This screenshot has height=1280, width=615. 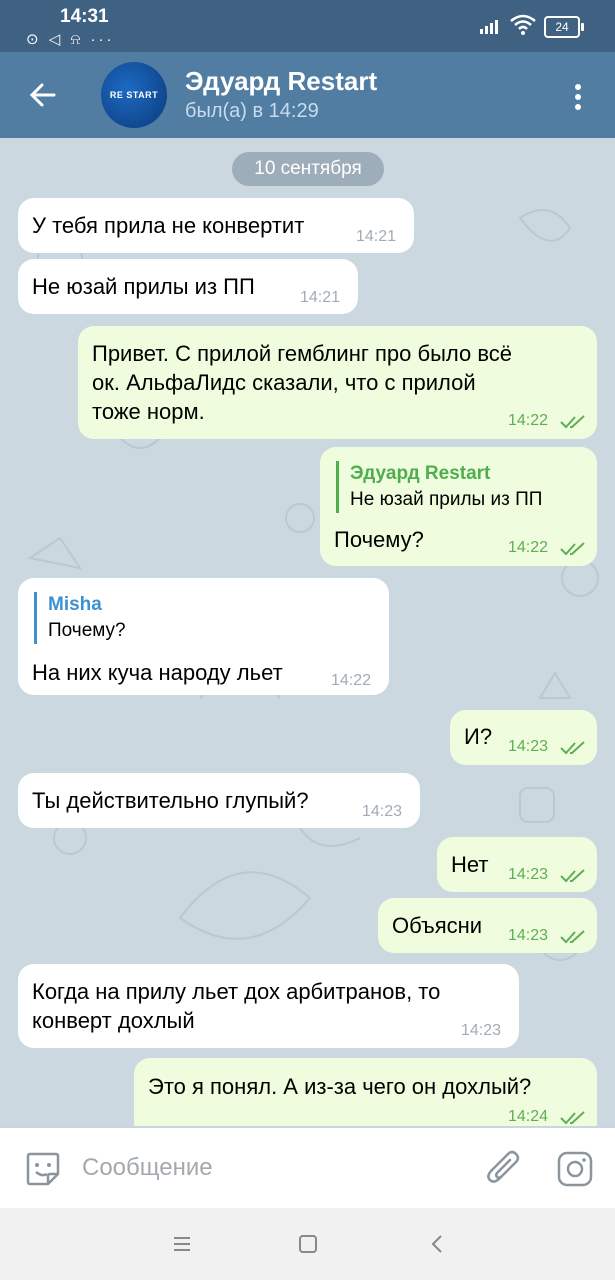 I want to click on more-vert-icon, so click(x=578, y=97).